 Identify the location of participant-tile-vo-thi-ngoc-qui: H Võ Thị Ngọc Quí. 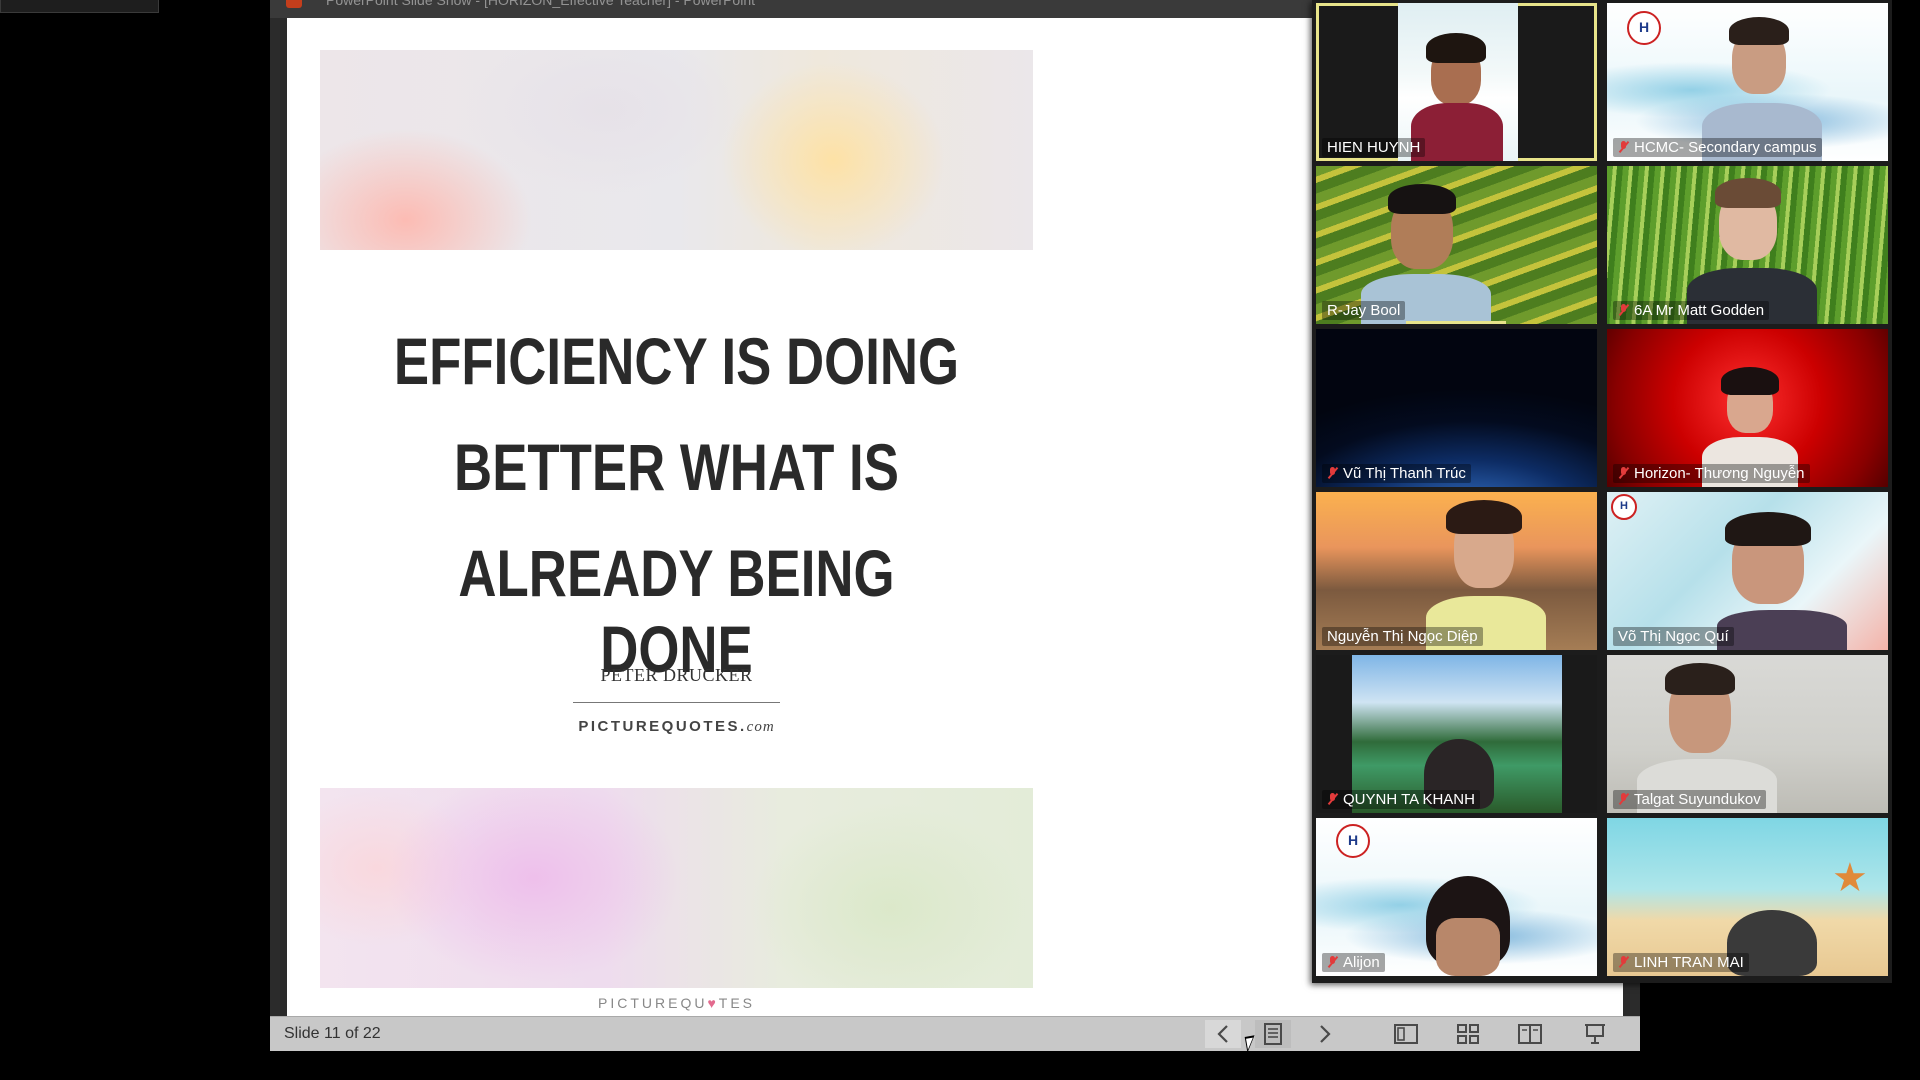
(1747, 571).